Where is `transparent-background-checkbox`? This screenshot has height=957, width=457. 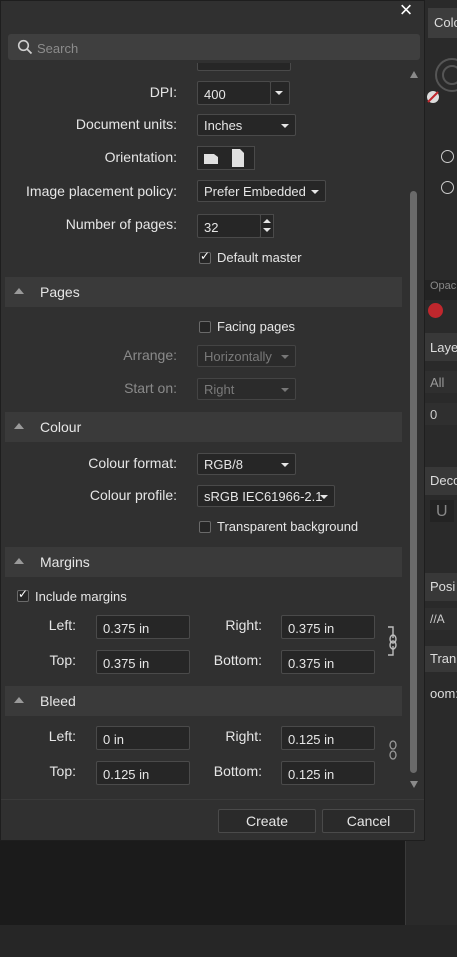 transparent-background-checkbox is located at coordinates (205, 527).